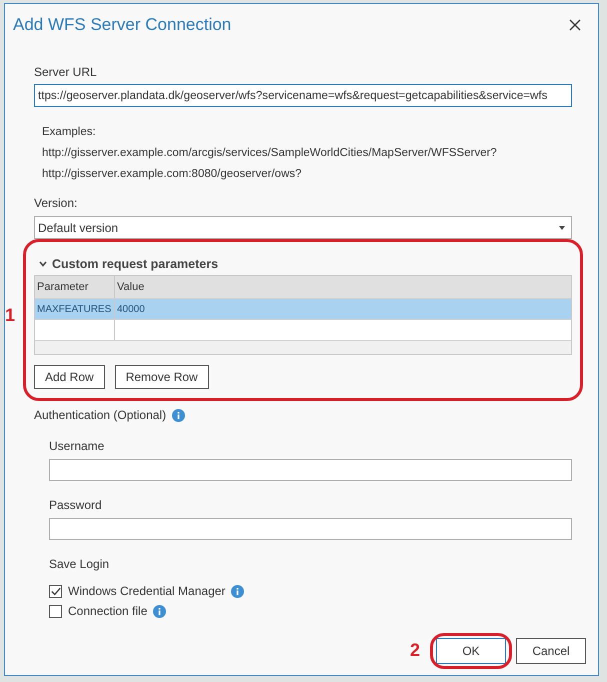  Describe the element at coordinates (75, 287) in the screenshot. I see `column-header: Parameter` at that location.